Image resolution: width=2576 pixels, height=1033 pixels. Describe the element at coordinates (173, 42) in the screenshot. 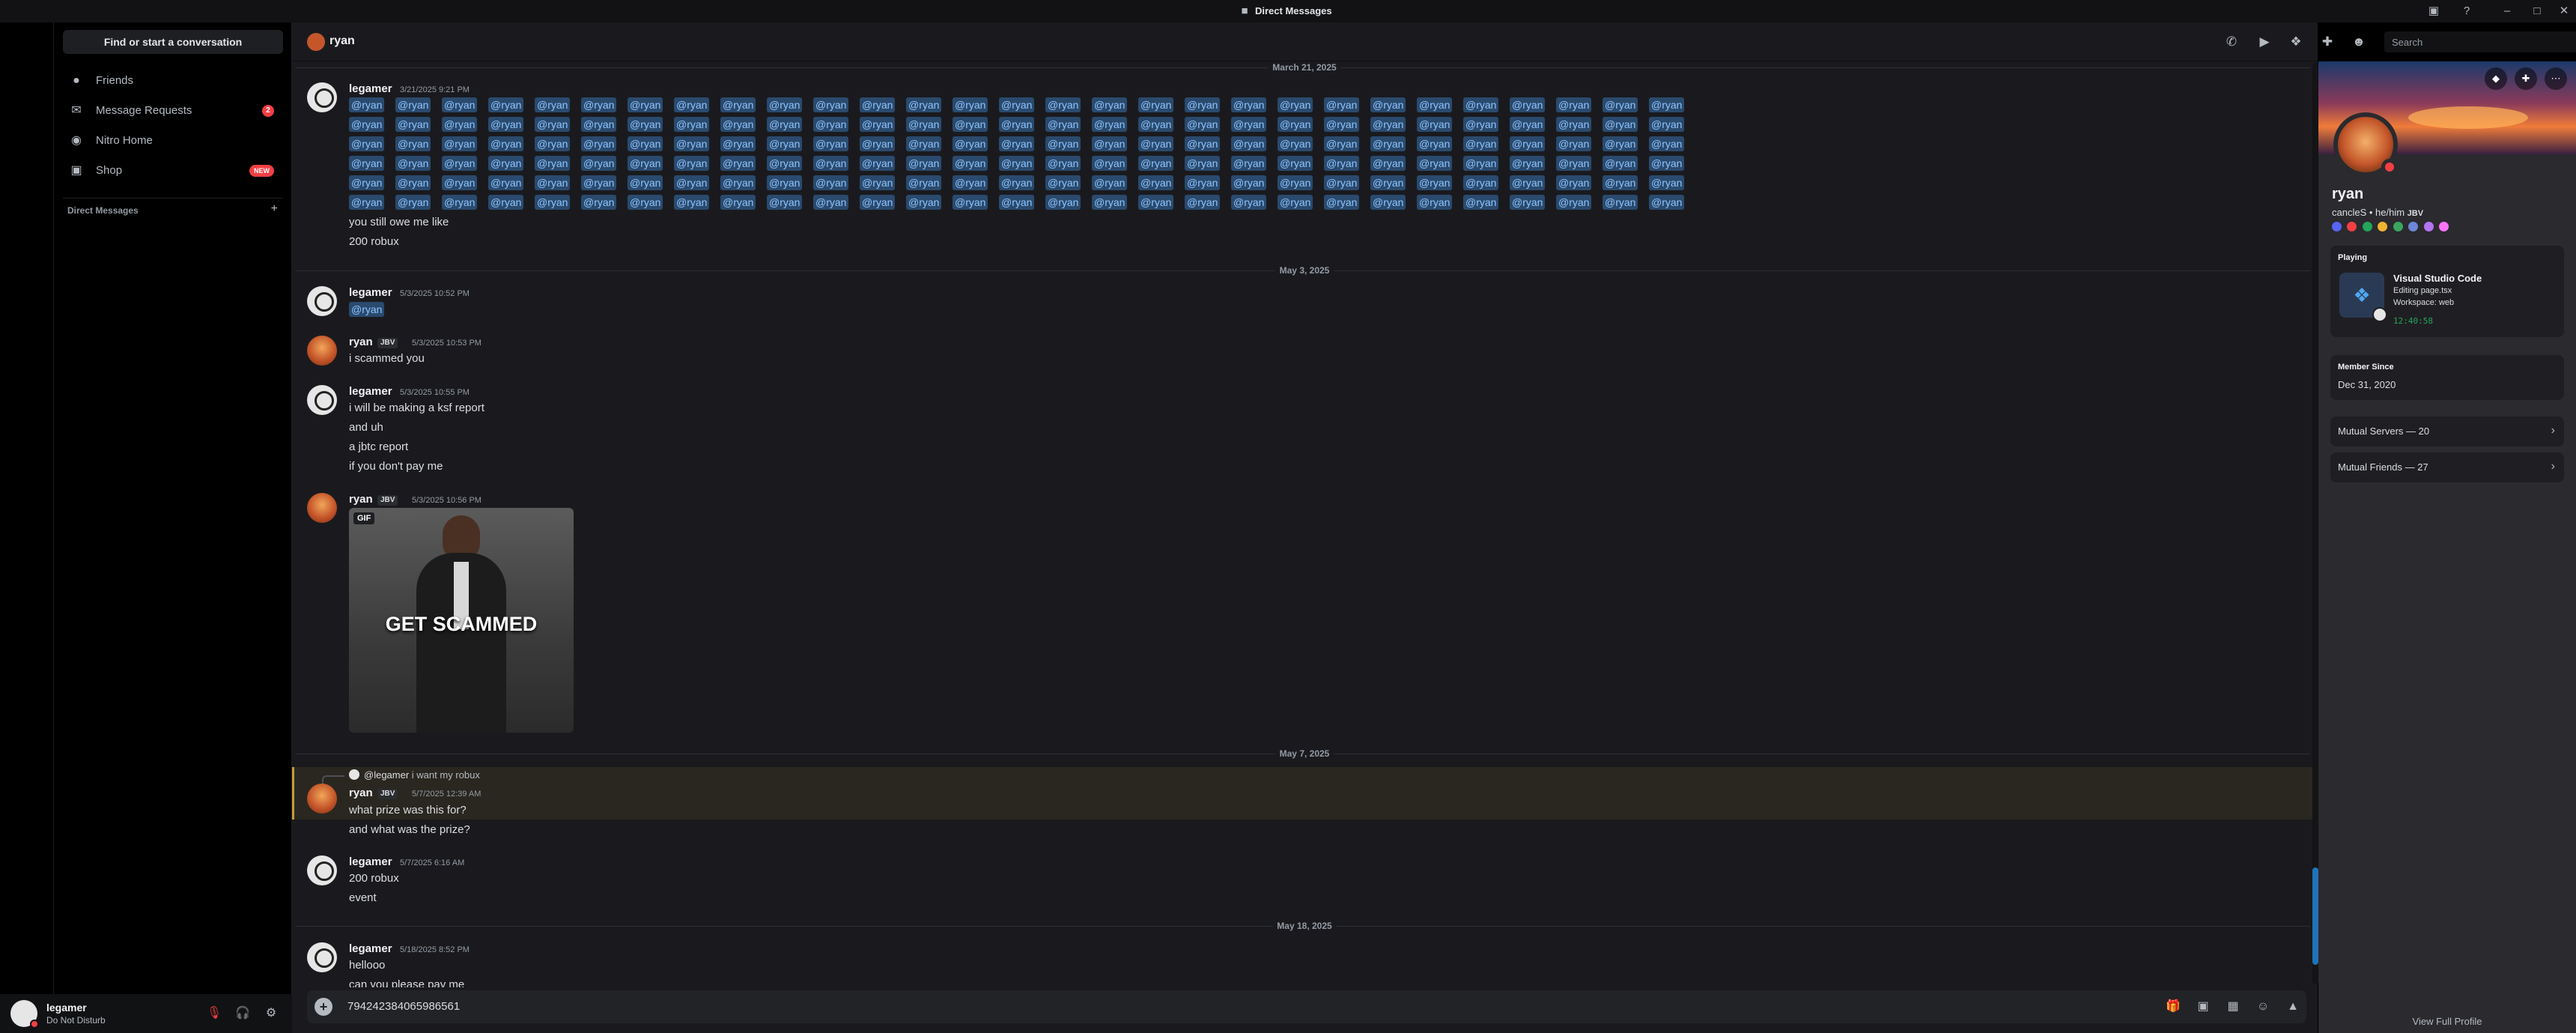

I see `find-conversation-button: Find or start a conversation` at that location.